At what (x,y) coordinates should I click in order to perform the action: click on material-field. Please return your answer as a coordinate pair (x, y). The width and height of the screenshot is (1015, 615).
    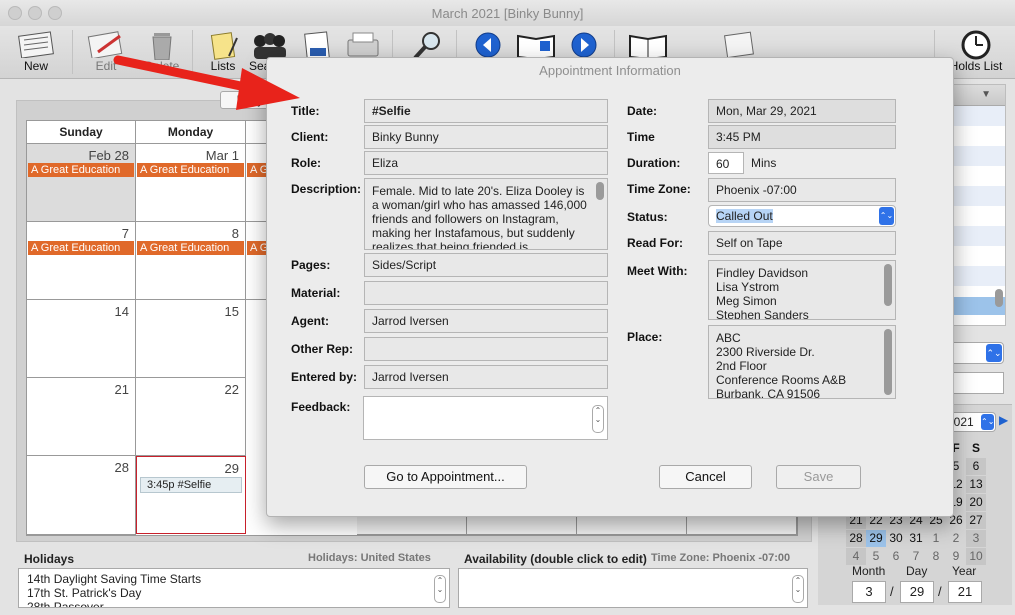
    Looking at the image, I should click on (486, 293).